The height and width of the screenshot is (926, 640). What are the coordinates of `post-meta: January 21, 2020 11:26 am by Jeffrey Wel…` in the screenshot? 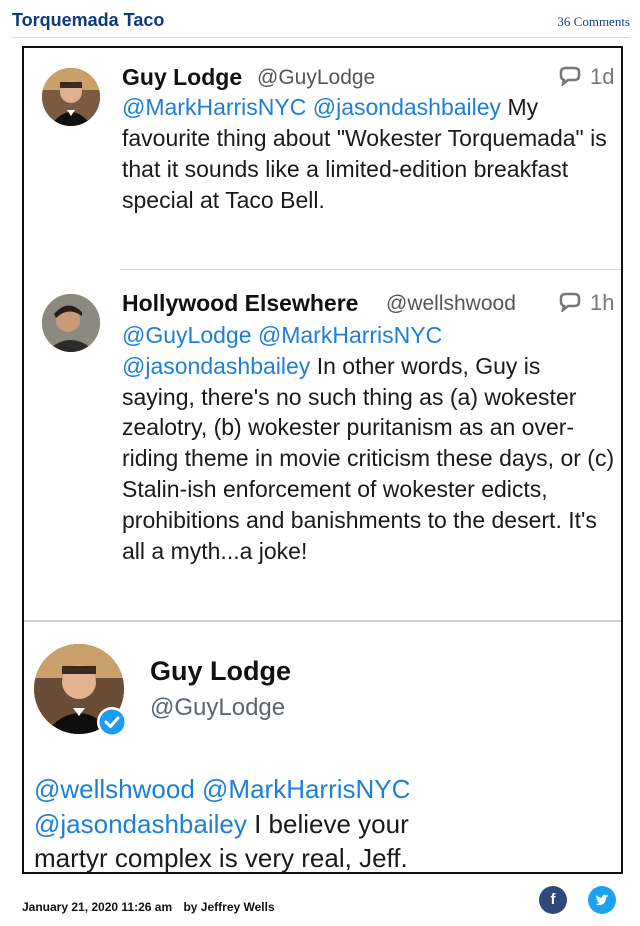 It's located at (152, 907).